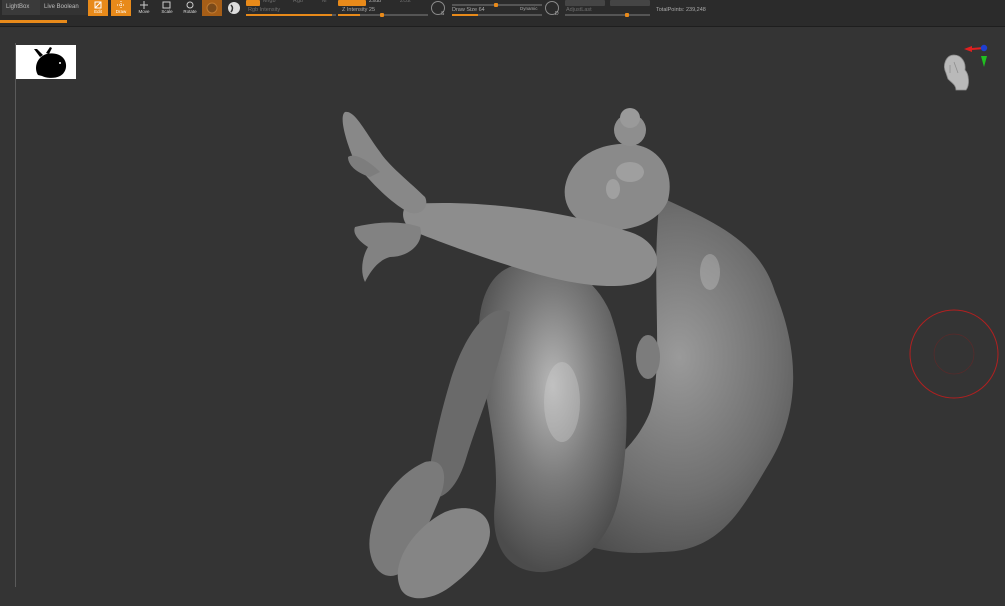 This screenshot has width=1005, height=606. What do you see at coordinates (98, 5) in the screenshot?
I see `edit-icon` at bounding box center [98, 5].